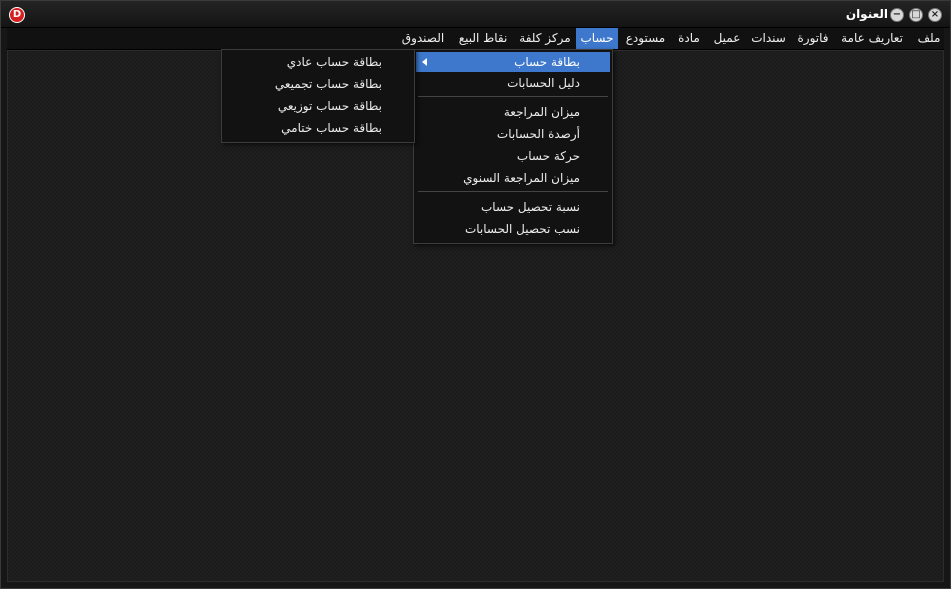 The width and height of the screenshot is (951, 589). Describe the element at coordinates (597, 38) in the screenshot. I see `menu-account: حساب` at that location.